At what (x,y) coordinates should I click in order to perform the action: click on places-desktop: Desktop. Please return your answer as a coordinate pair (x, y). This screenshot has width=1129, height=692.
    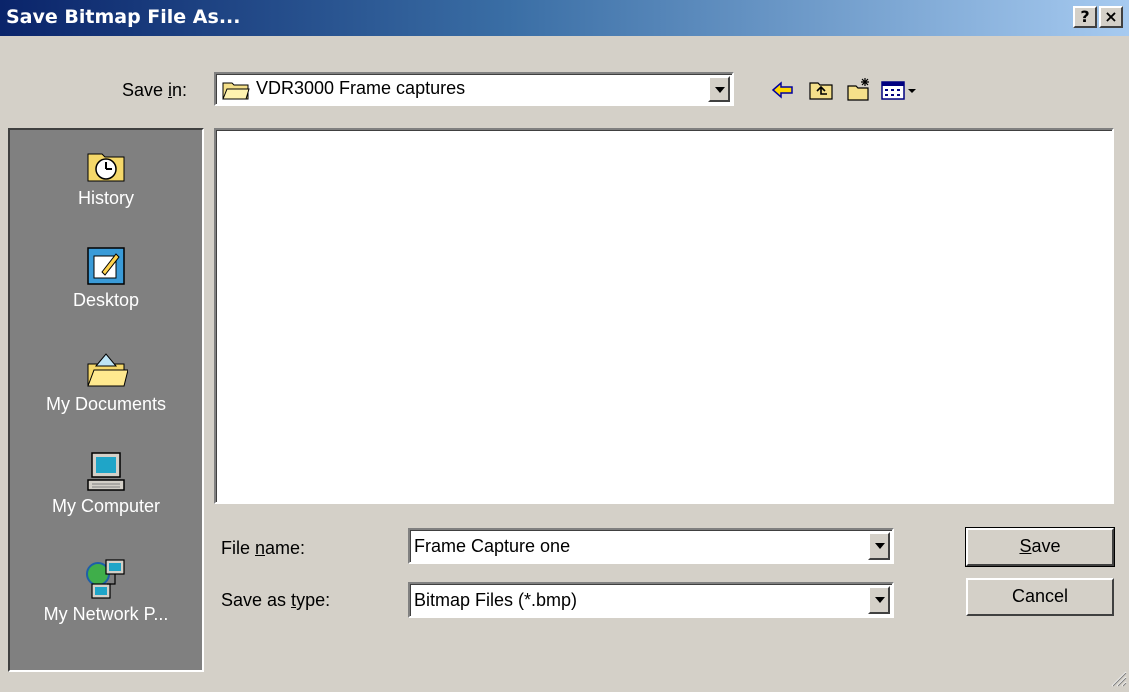
    Looking at the image, I should click on (106, 277).